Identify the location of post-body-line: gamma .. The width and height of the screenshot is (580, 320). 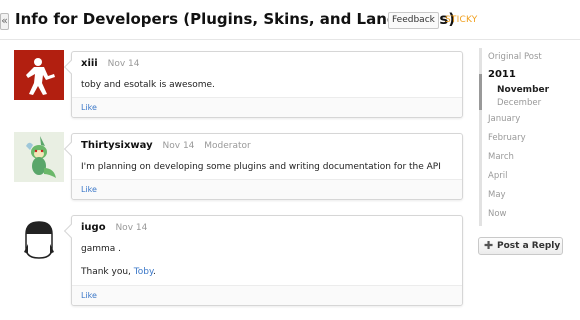
(101, 249).